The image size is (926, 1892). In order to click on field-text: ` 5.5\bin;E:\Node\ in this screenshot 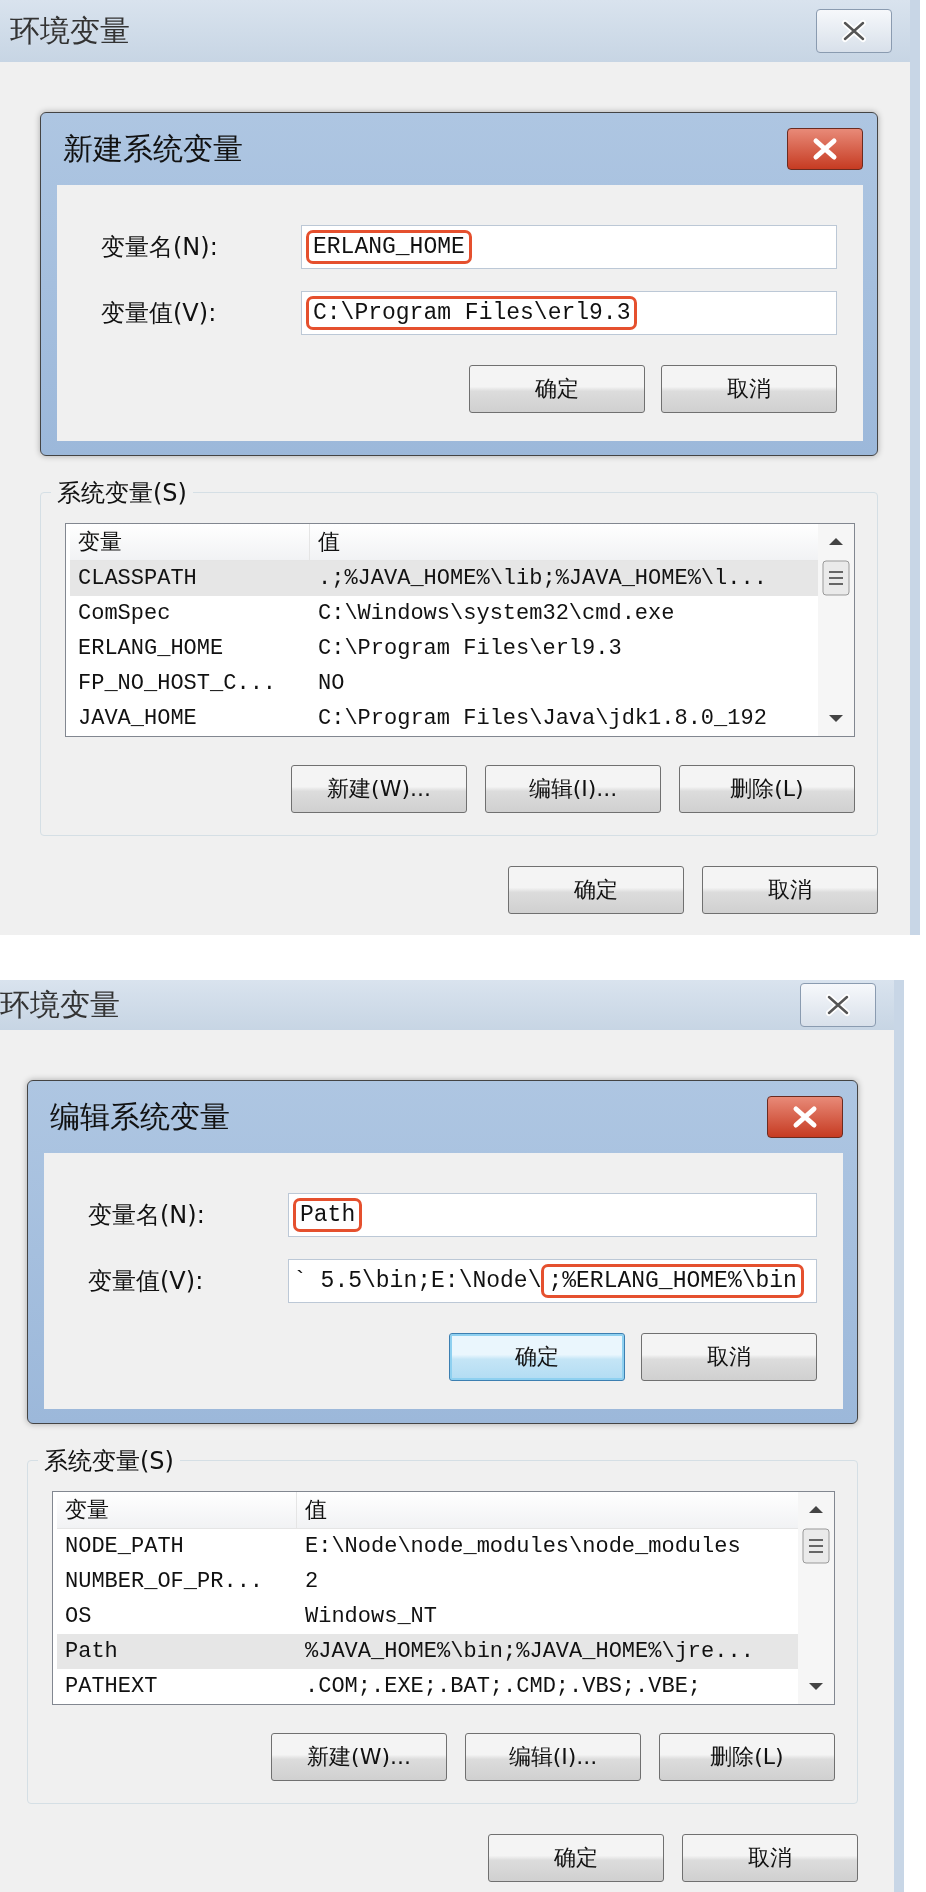, I will do `click(417, 1281)`.